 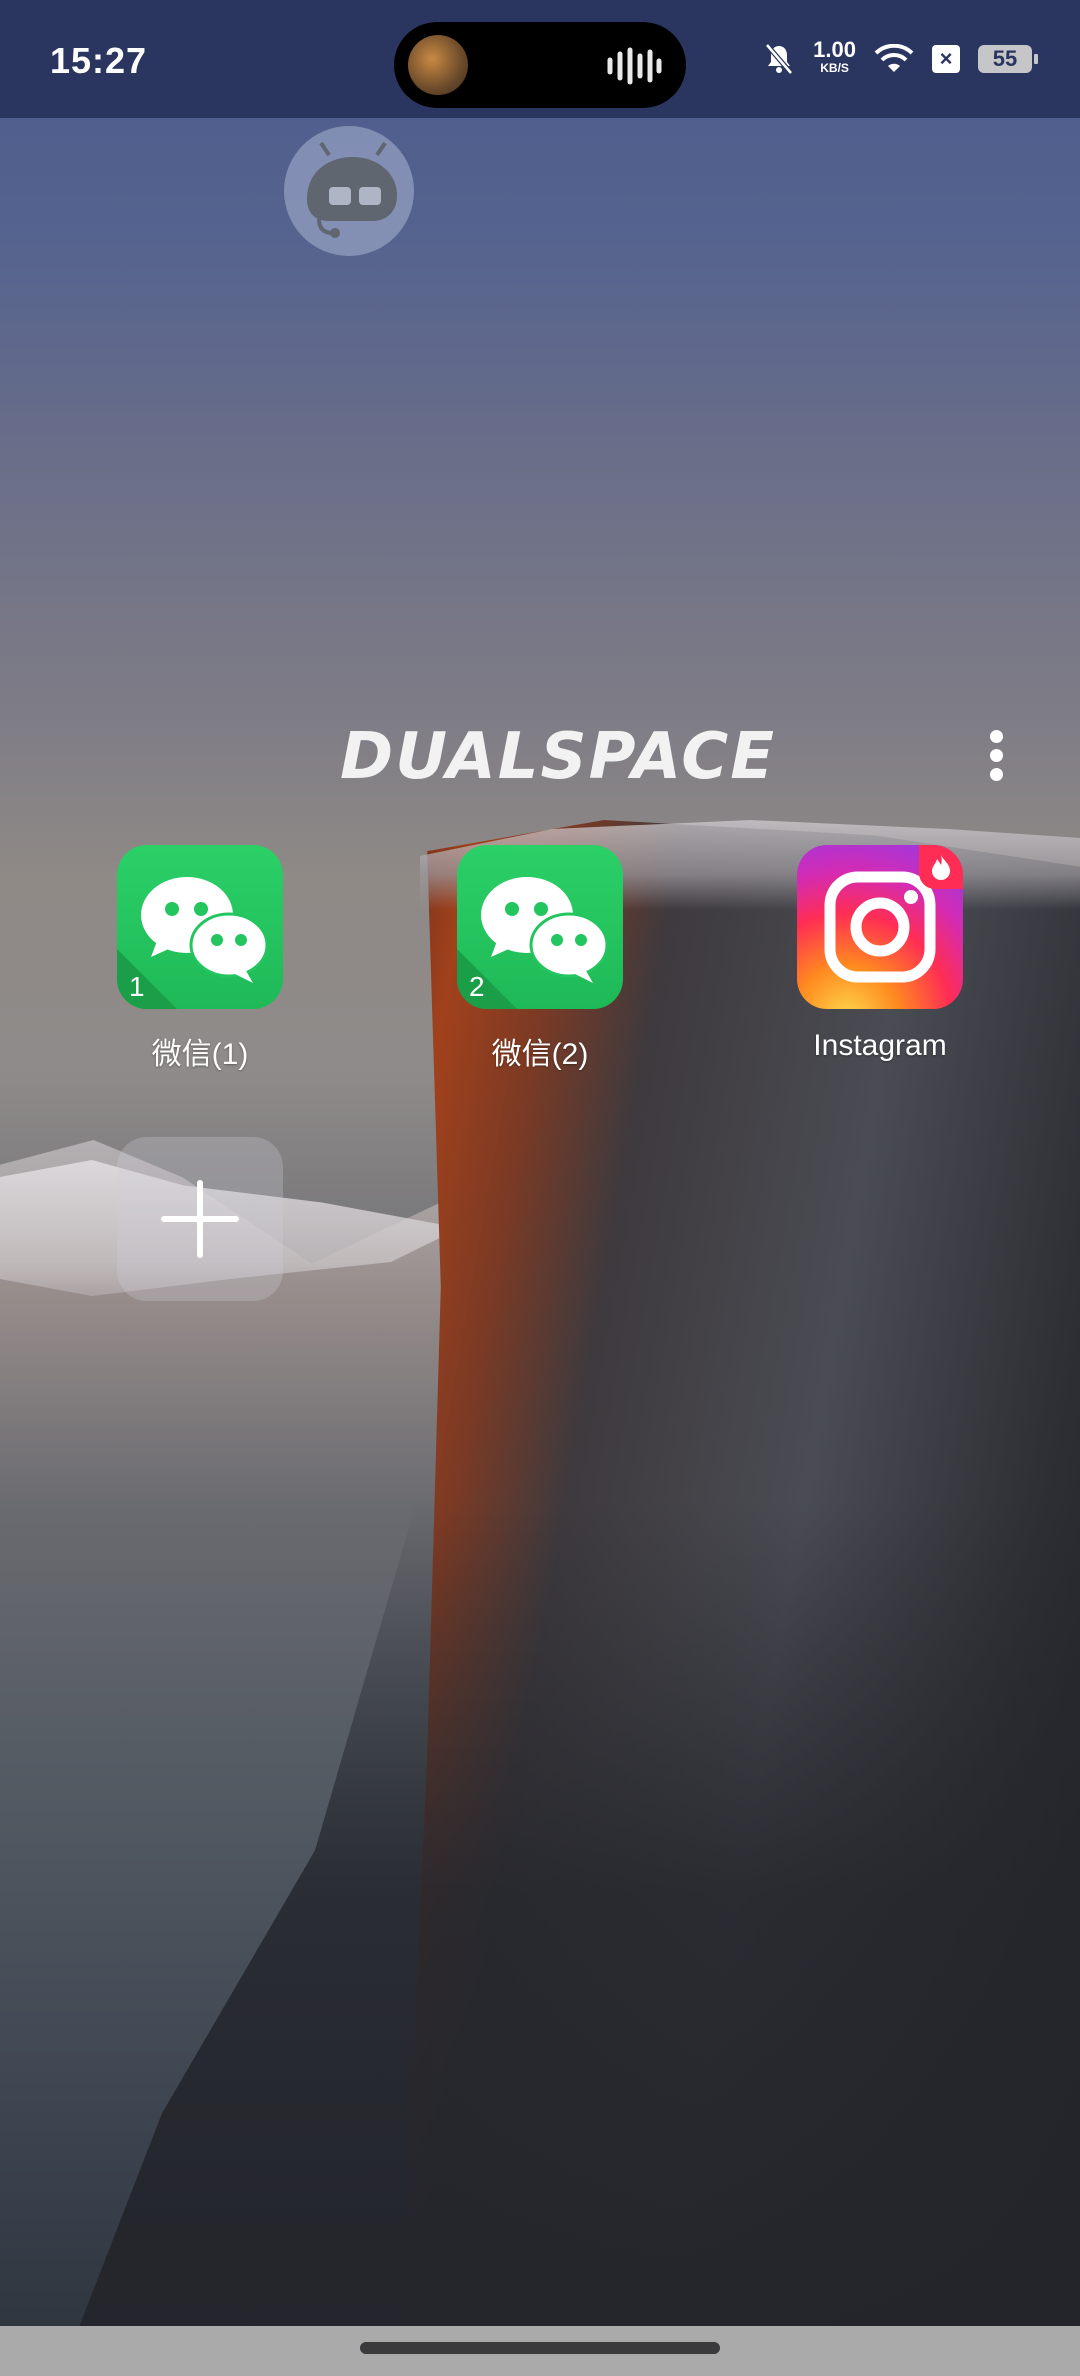 I want to click on app-wechat-2: 2 微信(2), so click(x=540, y=959).